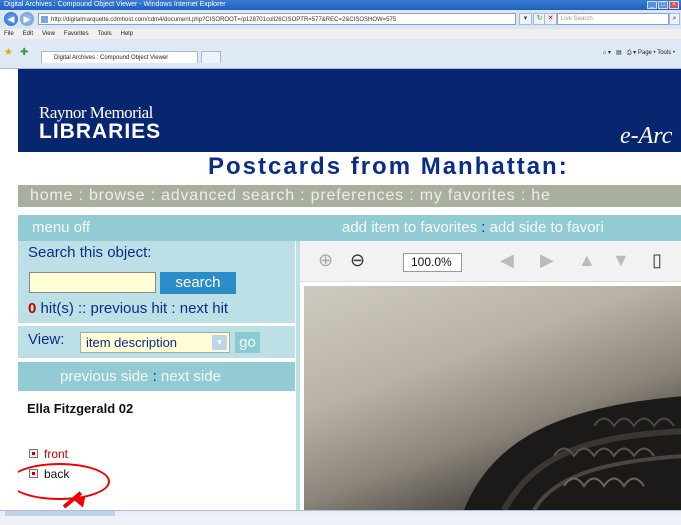  What do you see at coordinates (550, 19) in the screenshot?
I see `stop-icon: ✕` at bounding box center [550, 19].